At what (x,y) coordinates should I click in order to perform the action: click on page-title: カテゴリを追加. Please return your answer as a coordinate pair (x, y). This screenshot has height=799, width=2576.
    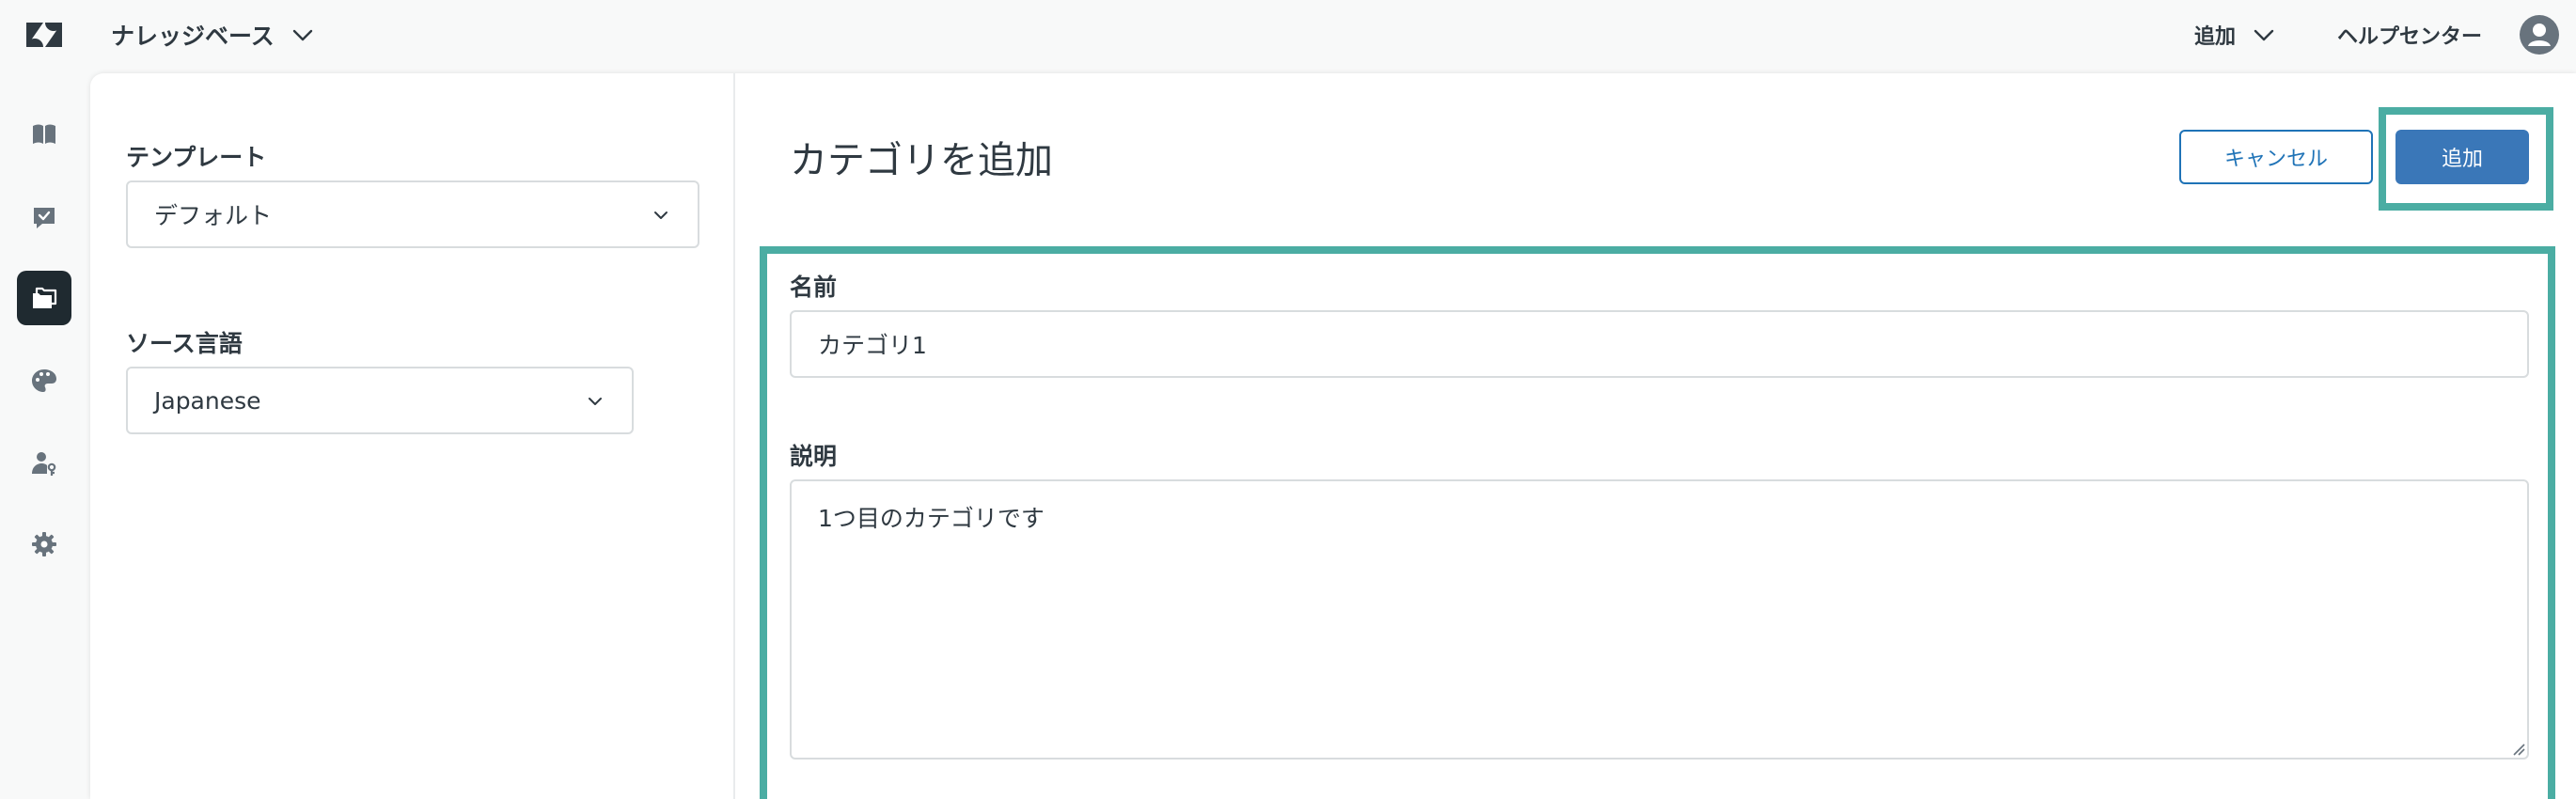
    Looking at the image, I should click on (922, 160).